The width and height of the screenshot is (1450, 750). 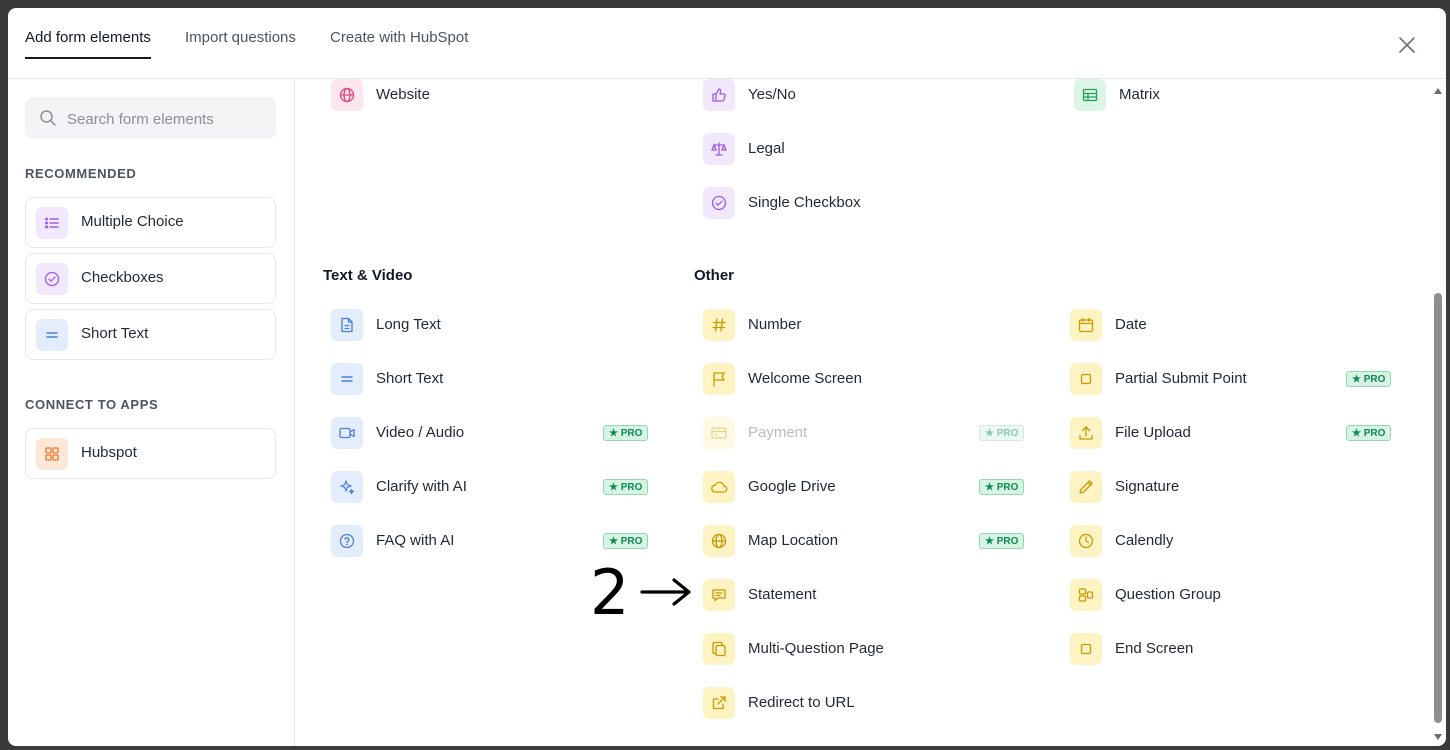 I want to click on element-label: Single Checkbox, so click(x=804, y=202).